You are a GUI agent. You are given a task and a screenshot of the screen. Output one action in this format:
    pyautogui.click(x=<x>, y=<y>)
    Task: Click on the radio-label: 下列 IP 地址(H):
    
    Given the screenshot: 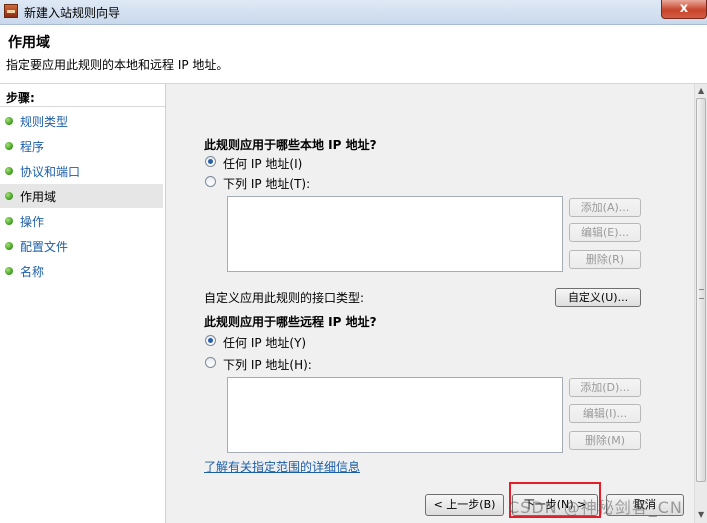 What is the action you would take?
    pyautogui.click(x=267, y=365)
    